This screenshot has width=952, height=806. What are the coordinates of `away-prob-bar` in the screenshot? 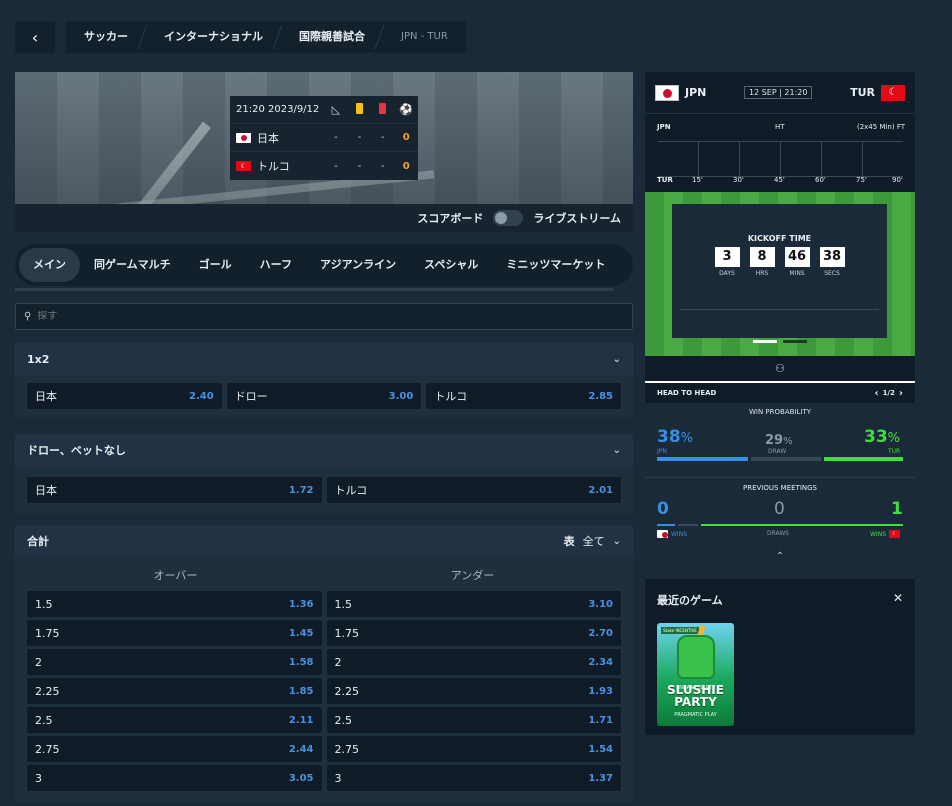 It's located at (863, 459).